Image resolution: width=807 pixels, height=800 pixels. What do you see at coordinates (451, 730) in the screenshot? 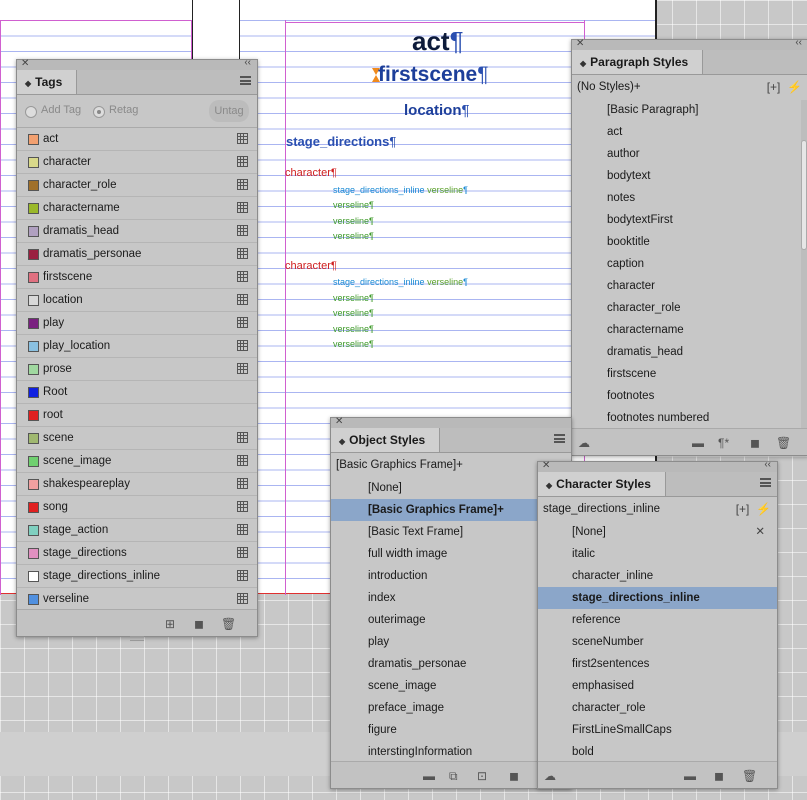
I see `object-style-item: figure` at bounding box center [451, 730].